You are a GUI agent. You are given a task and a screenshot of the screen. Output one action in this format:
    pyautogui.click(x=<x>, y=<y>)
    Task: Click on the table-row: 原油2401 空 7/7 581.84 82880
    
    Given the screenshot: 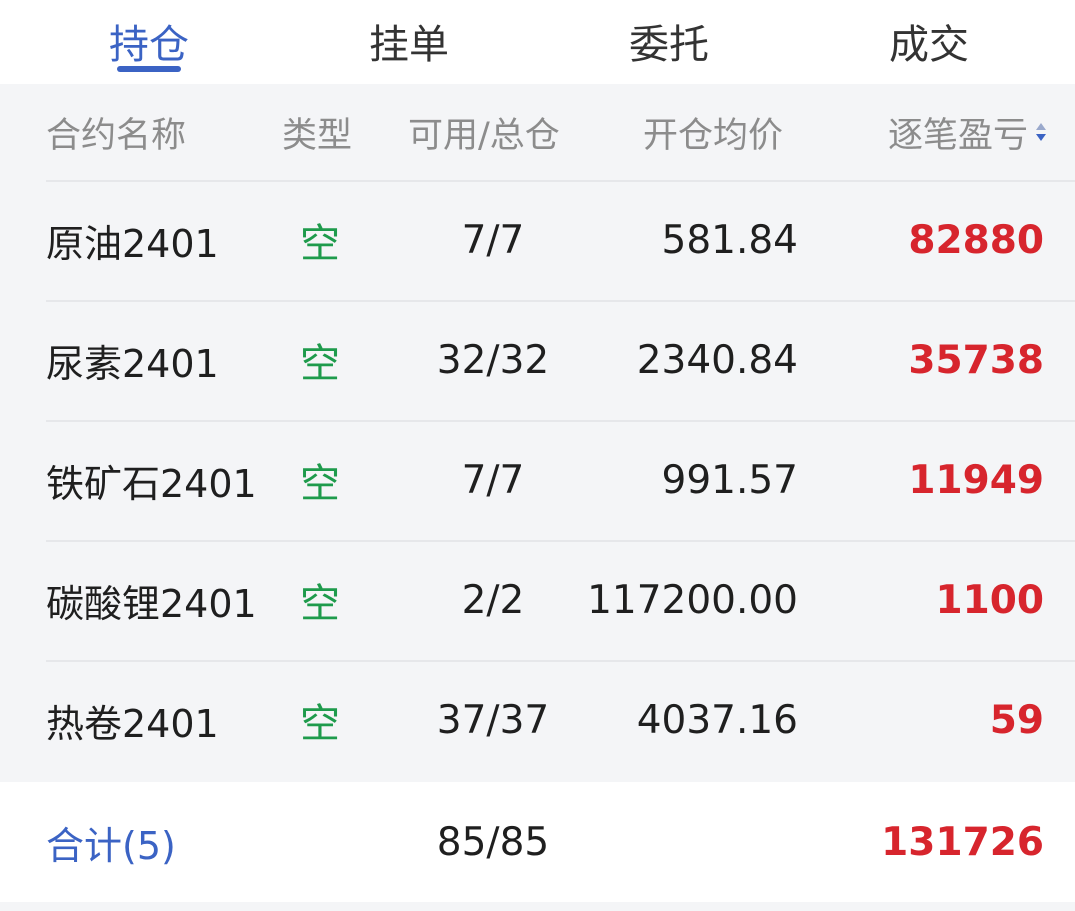 What is the action you would take?
    pyautogui.click(x=537, y=240)
    